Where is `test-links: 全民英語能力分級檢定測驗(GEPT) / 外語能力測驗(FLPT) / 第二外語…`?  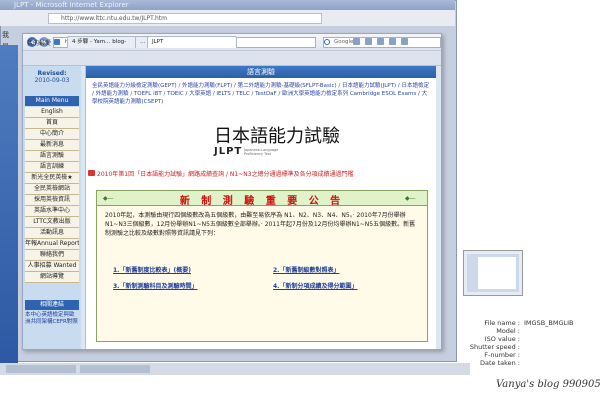 test-links: 全民英語能力分級檢定測驗(GEPT) / 外語能力測驗(FLPT) / 第二外語… is located at coordinates (262, 94).